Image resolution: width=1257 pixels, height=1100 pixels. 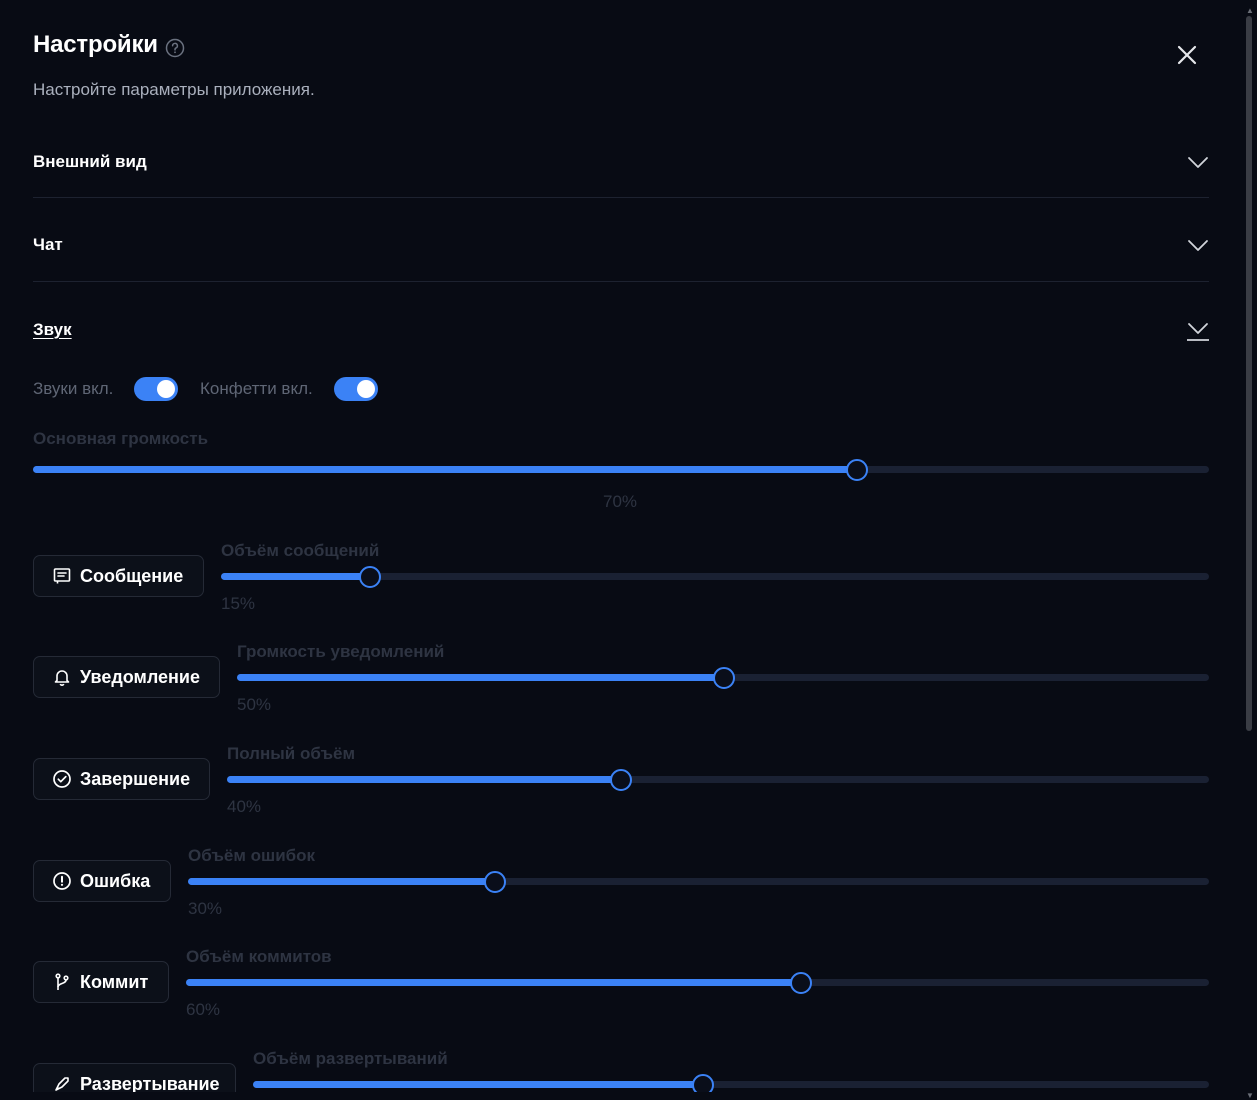 What do you see at coordinates (132, 575) in the screenshot?
I see `sound-button-label: Сообщение` at bounding box center [132, 575].